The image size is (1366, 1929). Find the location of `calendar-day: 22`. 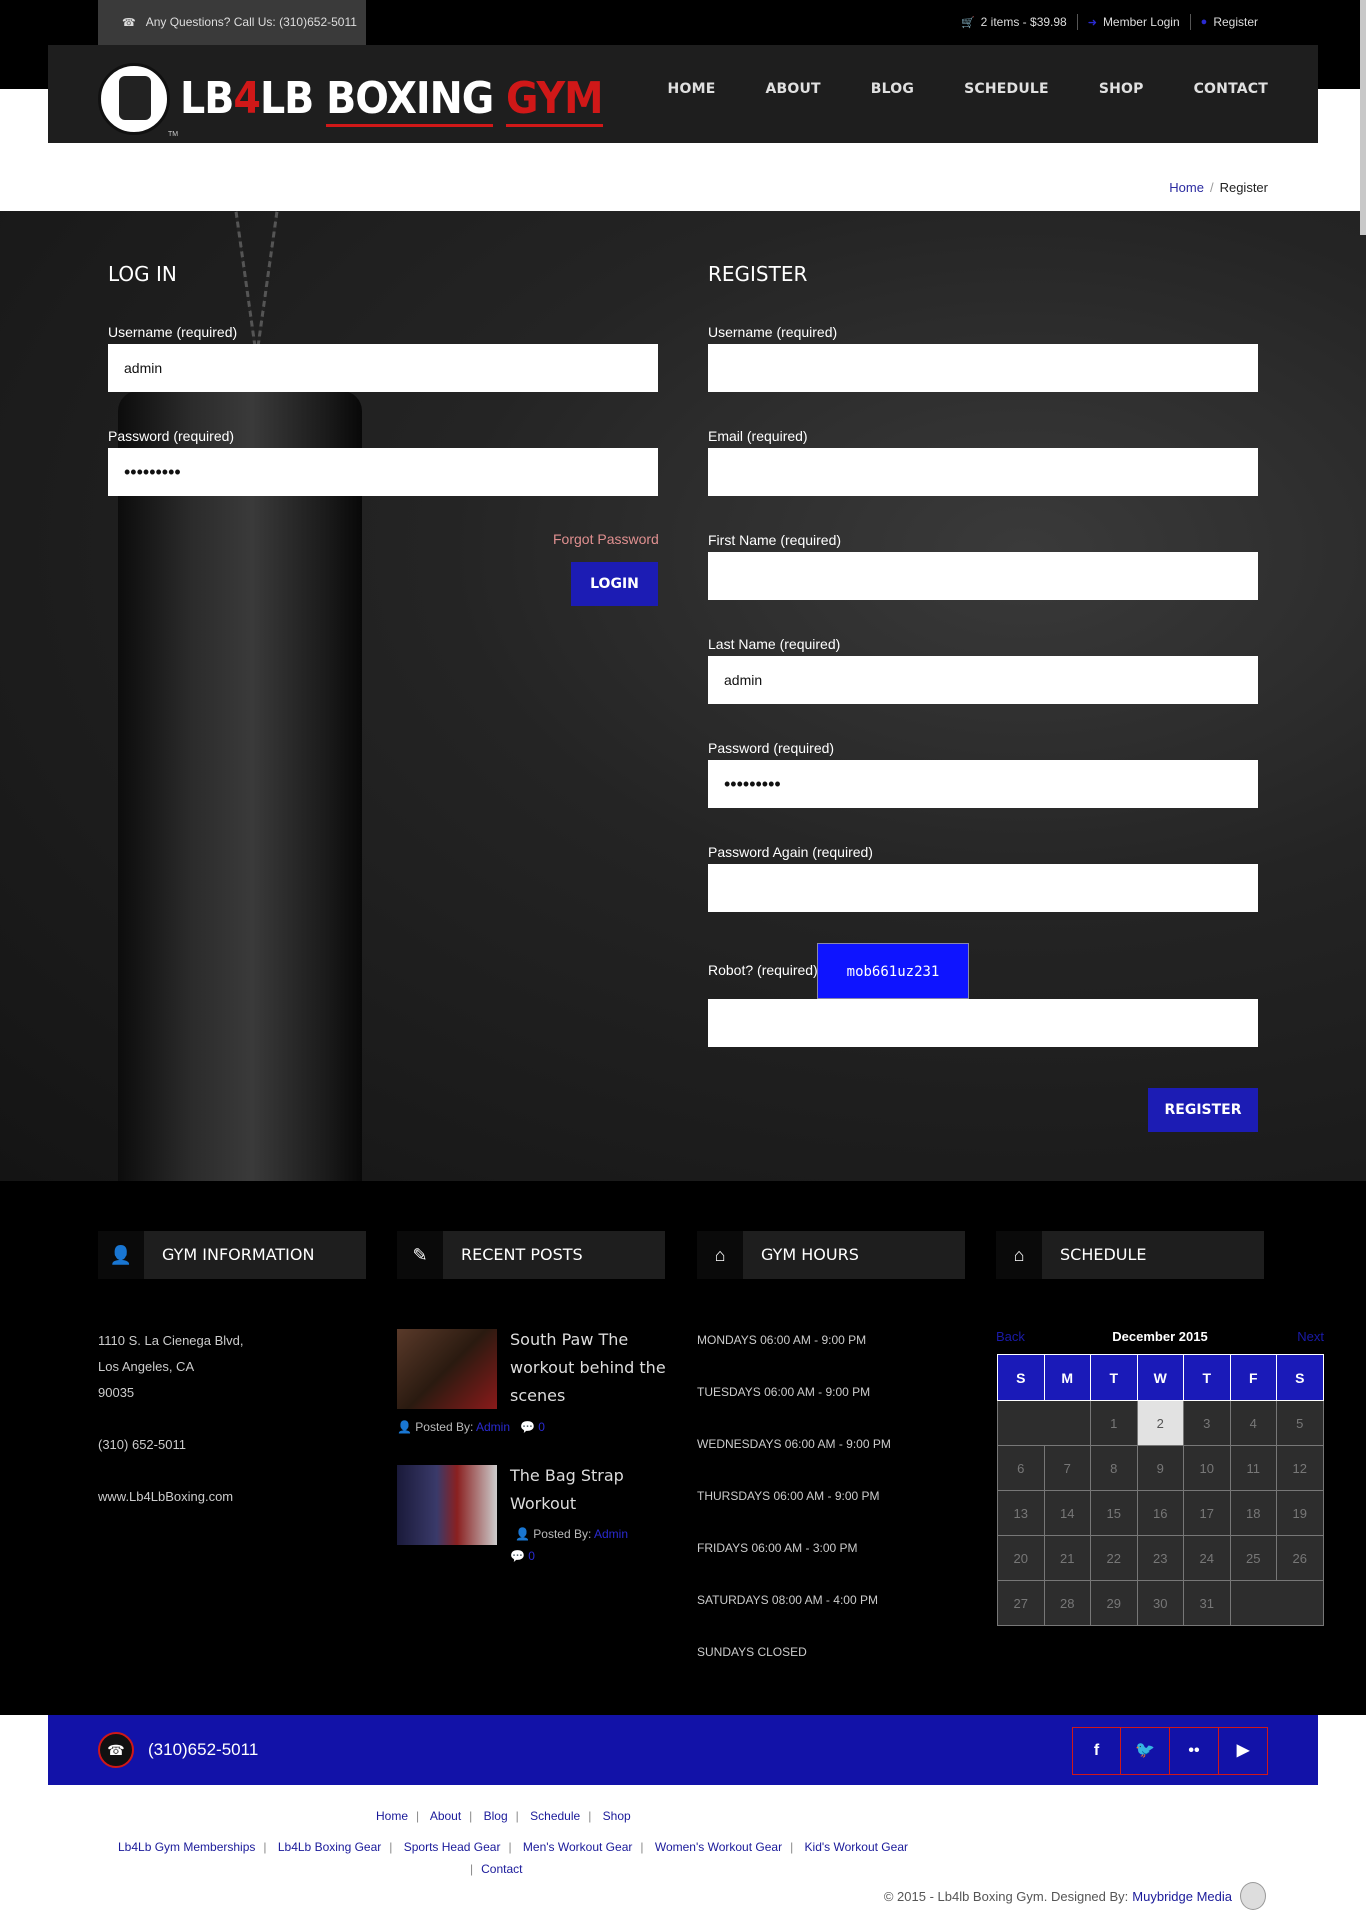

calendar-day: 22 is located at coordinates (1114, 1558).